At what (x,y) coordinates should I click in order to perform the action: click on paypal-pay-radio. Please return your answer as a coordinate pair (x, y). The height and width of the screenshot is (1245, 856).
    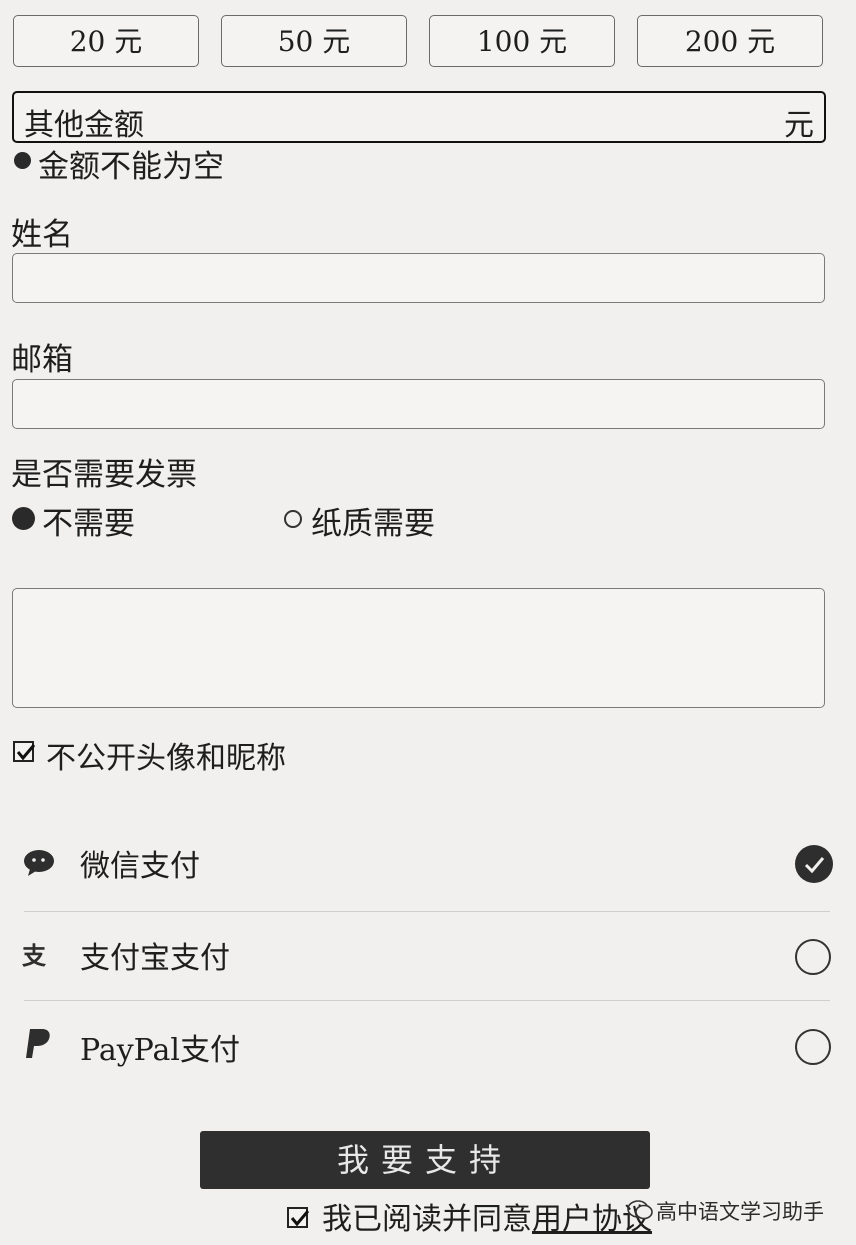
    Looking at the image, I should click on (813, 1047).